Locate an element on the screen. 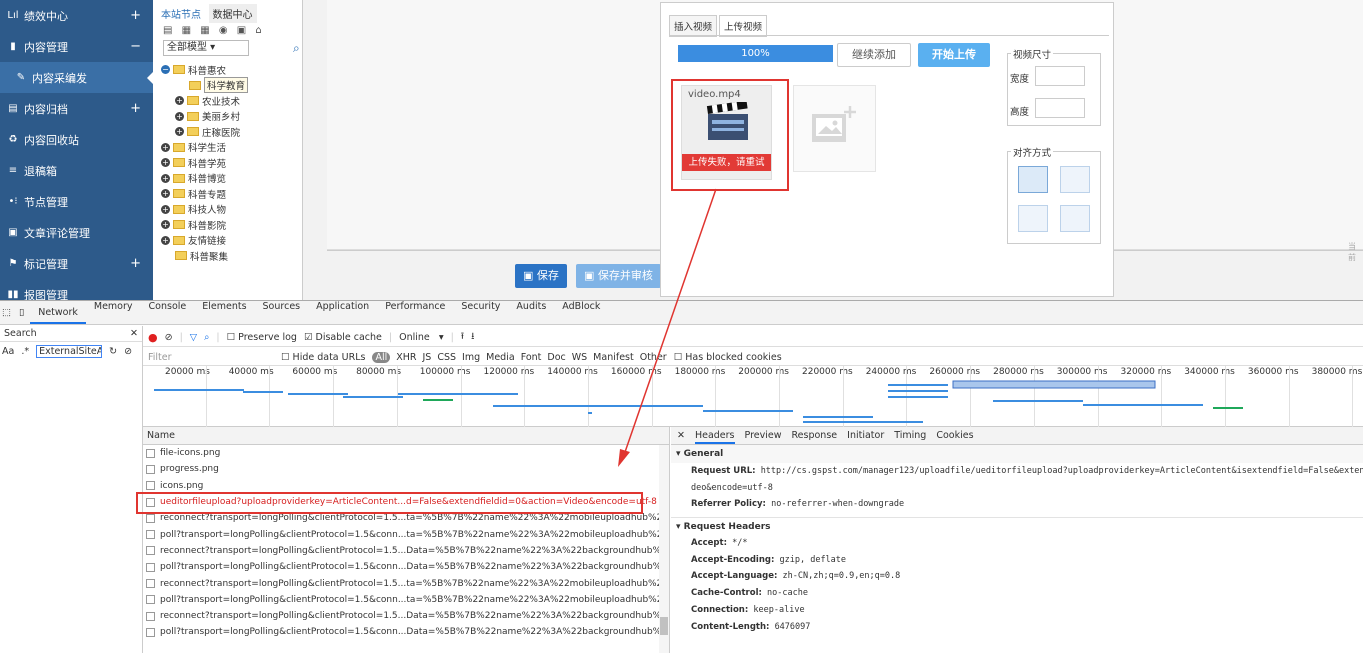 The width and height of the screenshot is (1363, 653). disable-cache-checkbox: ☑ Disable cache is located at coordinates (343, 337).